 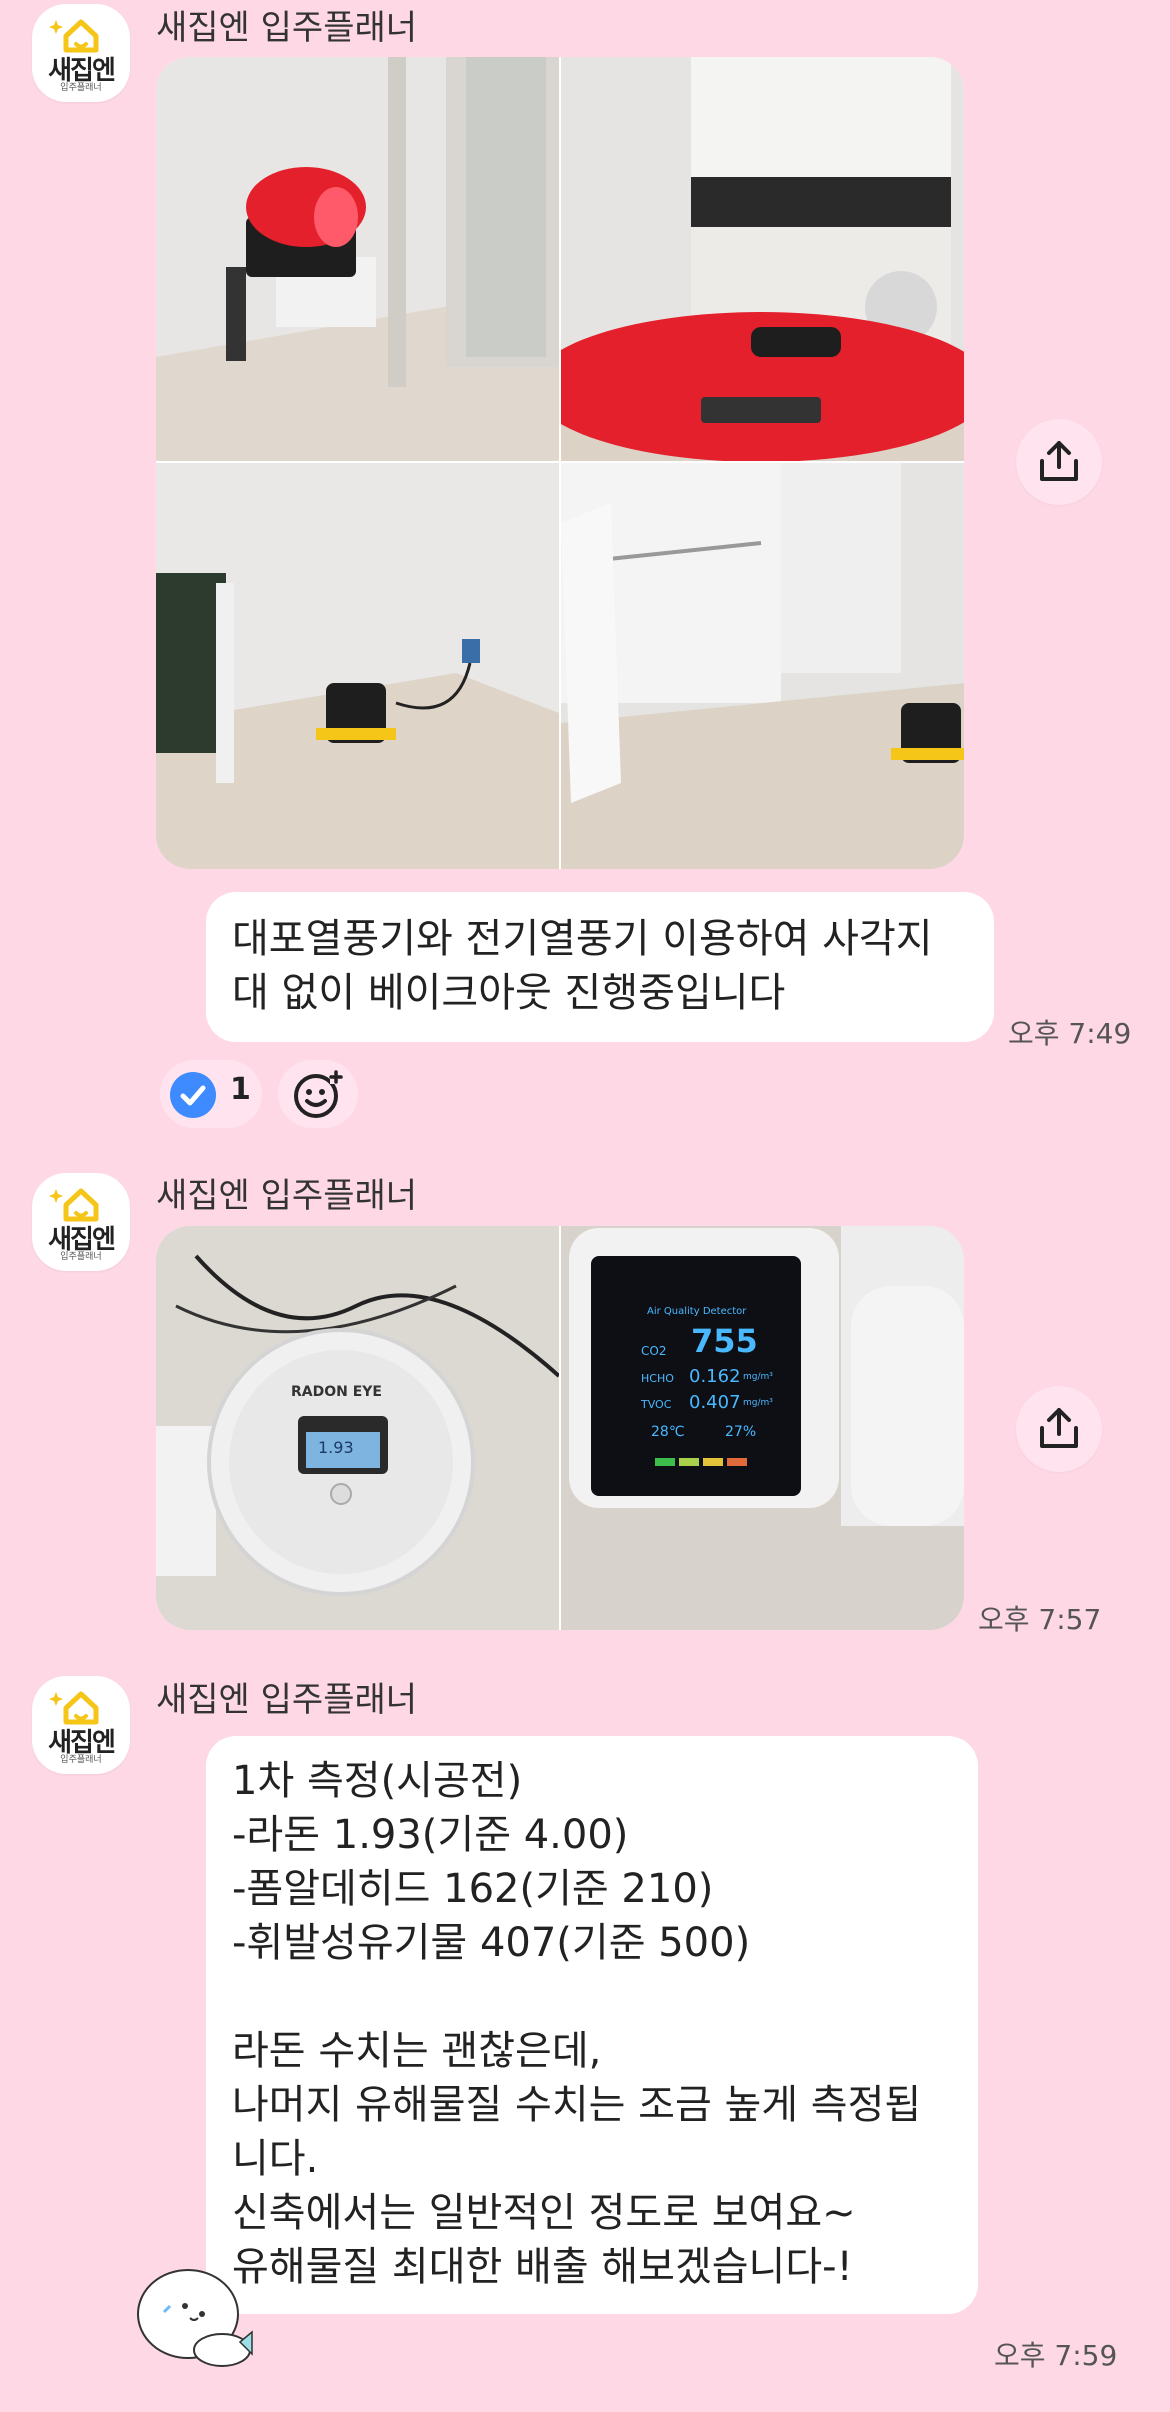 I want to click on message-line: -폼알데히드 162(기준 210), so click(x=473, y=1889).